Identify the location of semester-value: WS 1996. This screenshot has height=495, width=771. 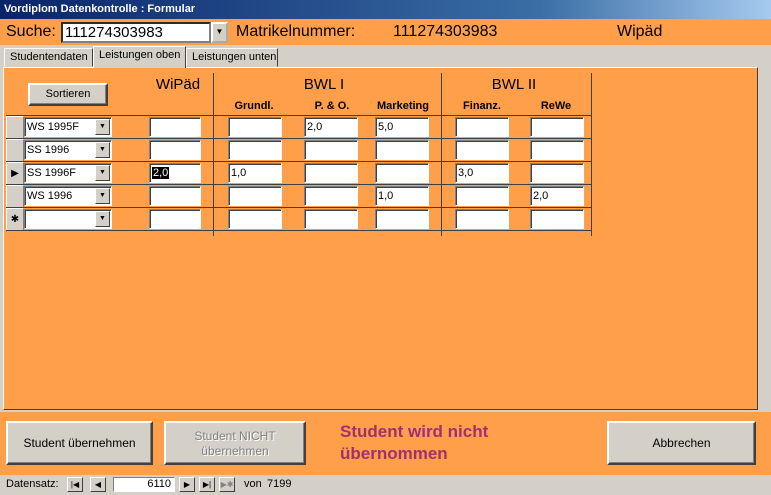
(50, 196).